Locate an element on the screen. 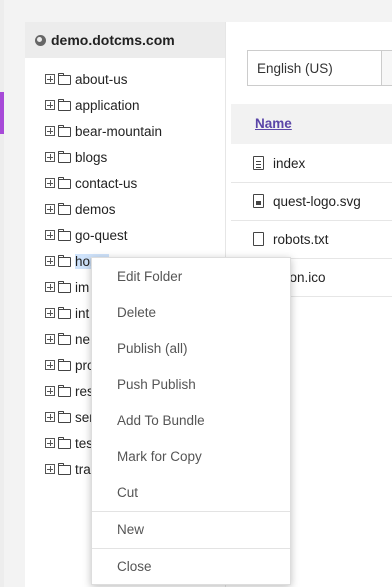 The image size is (392, 587). tree-item-about-us: about-us is located at coordinates (125, 79).